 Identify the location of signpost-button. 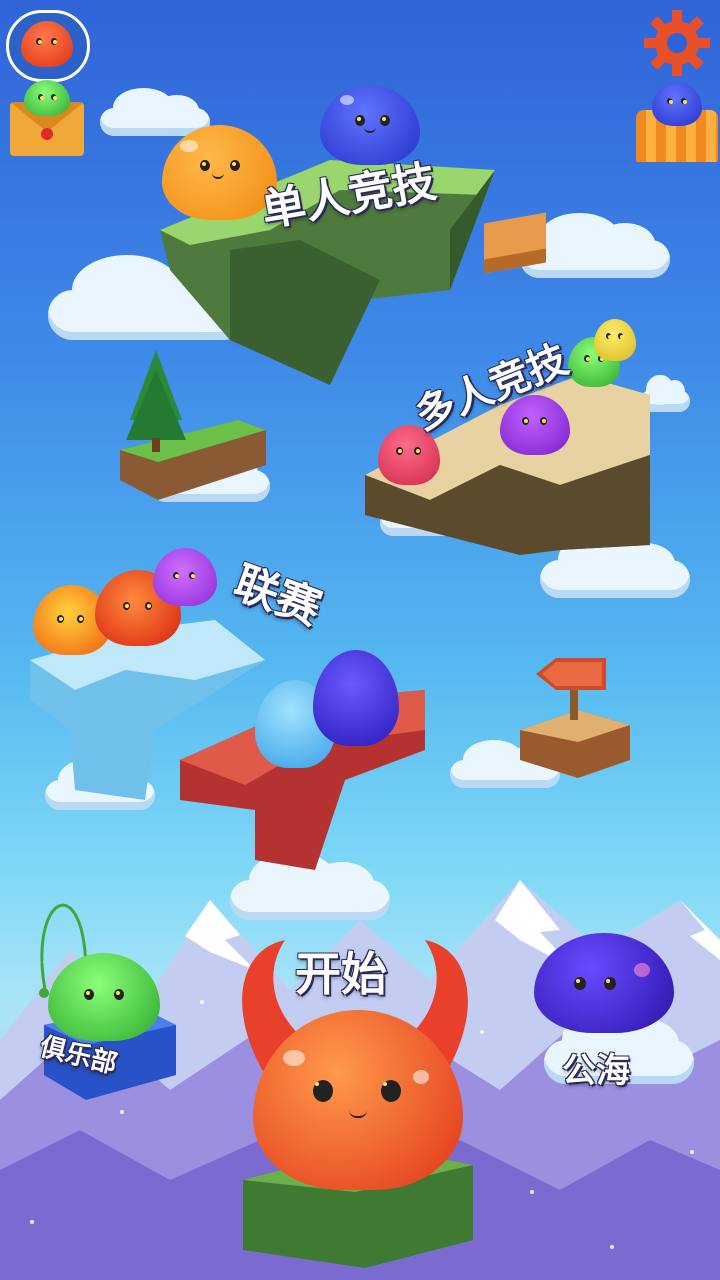
(575, 715).